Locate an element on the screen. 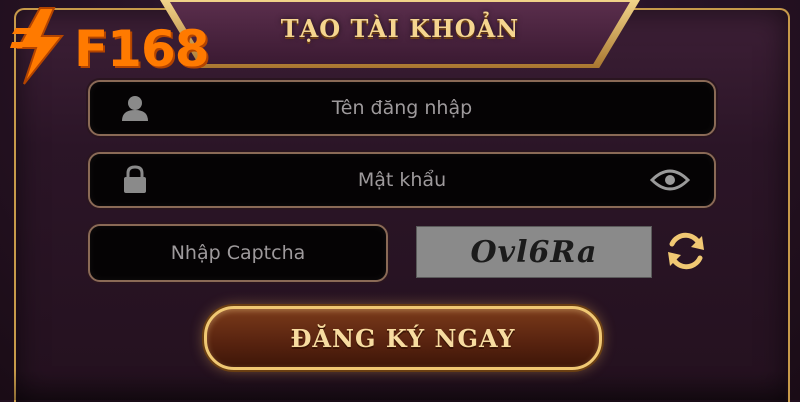  username-placeholder: Tên đăng nhập is located at coordinates (402, 108).